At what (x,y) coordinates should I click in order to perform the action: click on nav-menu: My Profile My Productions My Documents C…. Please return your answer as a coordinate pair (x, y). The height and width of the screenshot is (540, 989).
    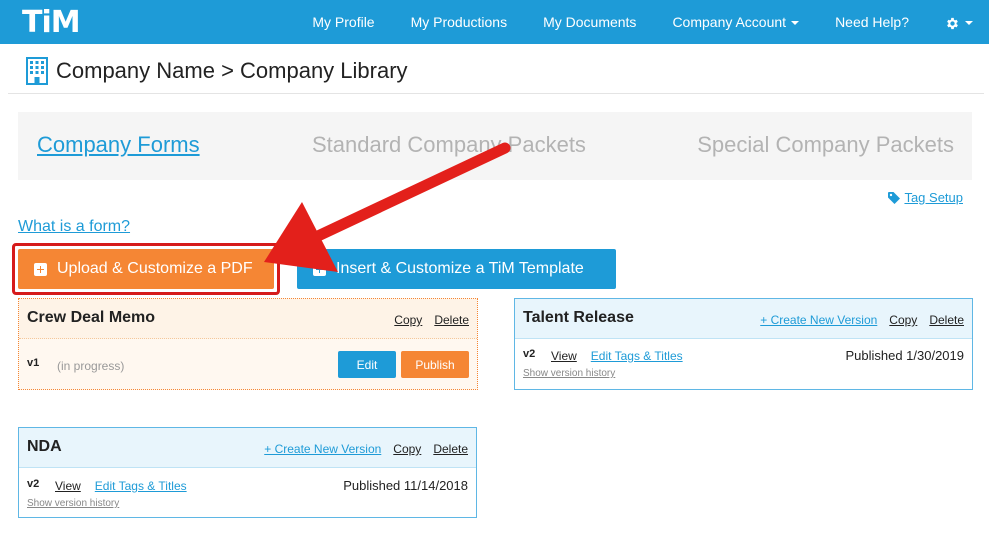
    Looking at the image, I should click on (641, 22).